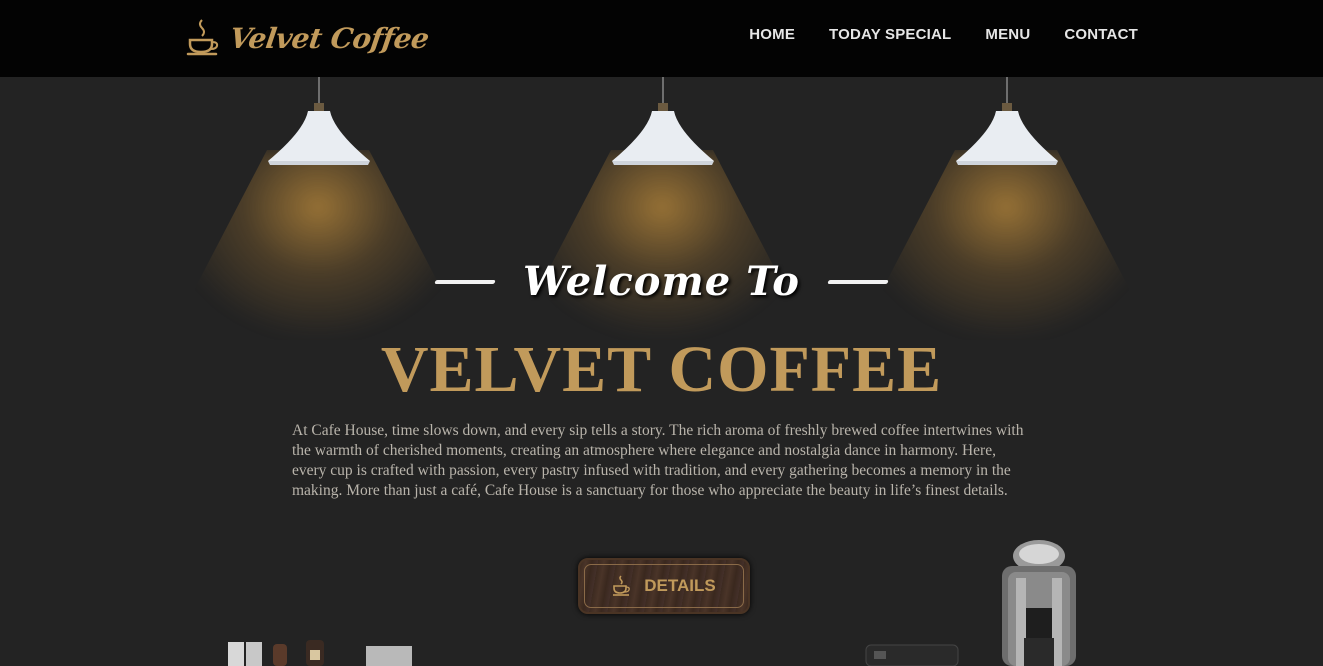  I want to click on nav-today-special: TODAY SPECIAL, so click(890, 34).